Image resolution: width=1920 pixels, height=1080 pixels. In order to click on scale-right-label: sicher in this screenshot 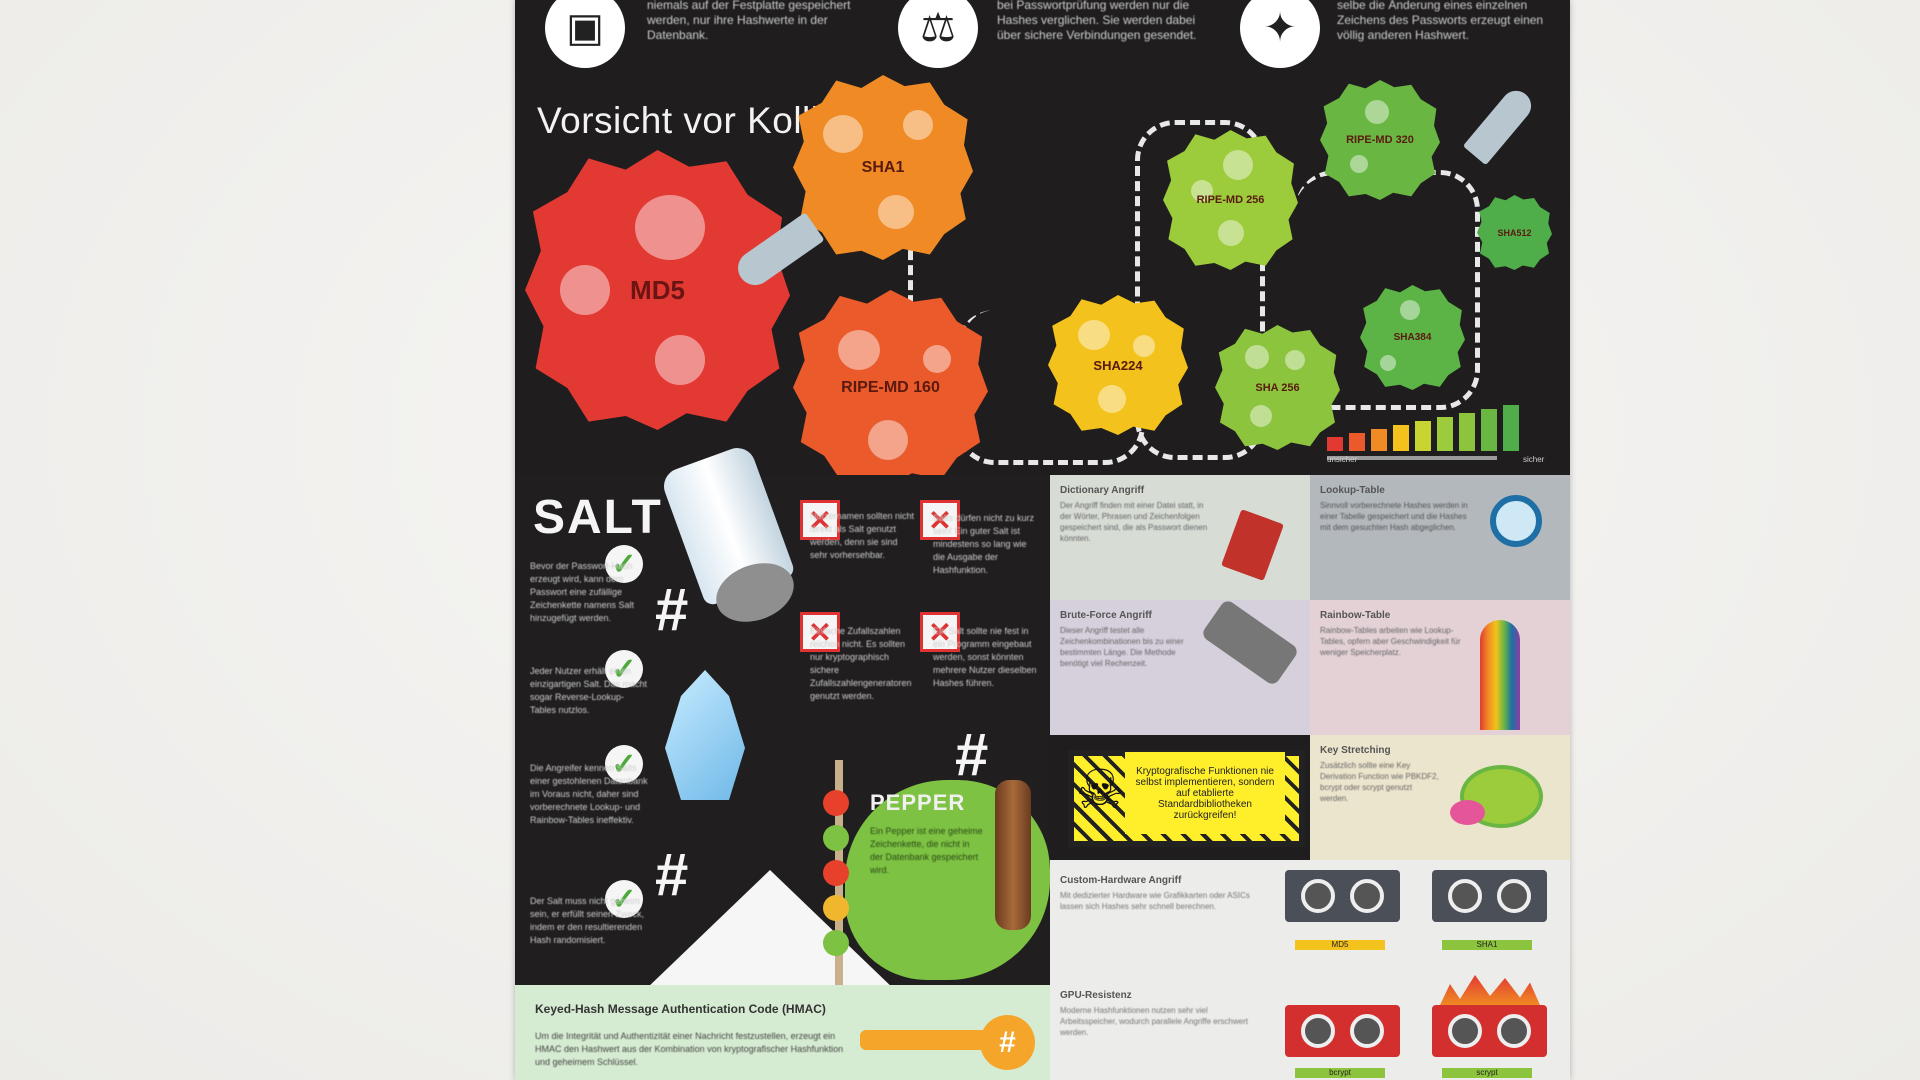, I will do `click(1534, 459)`.